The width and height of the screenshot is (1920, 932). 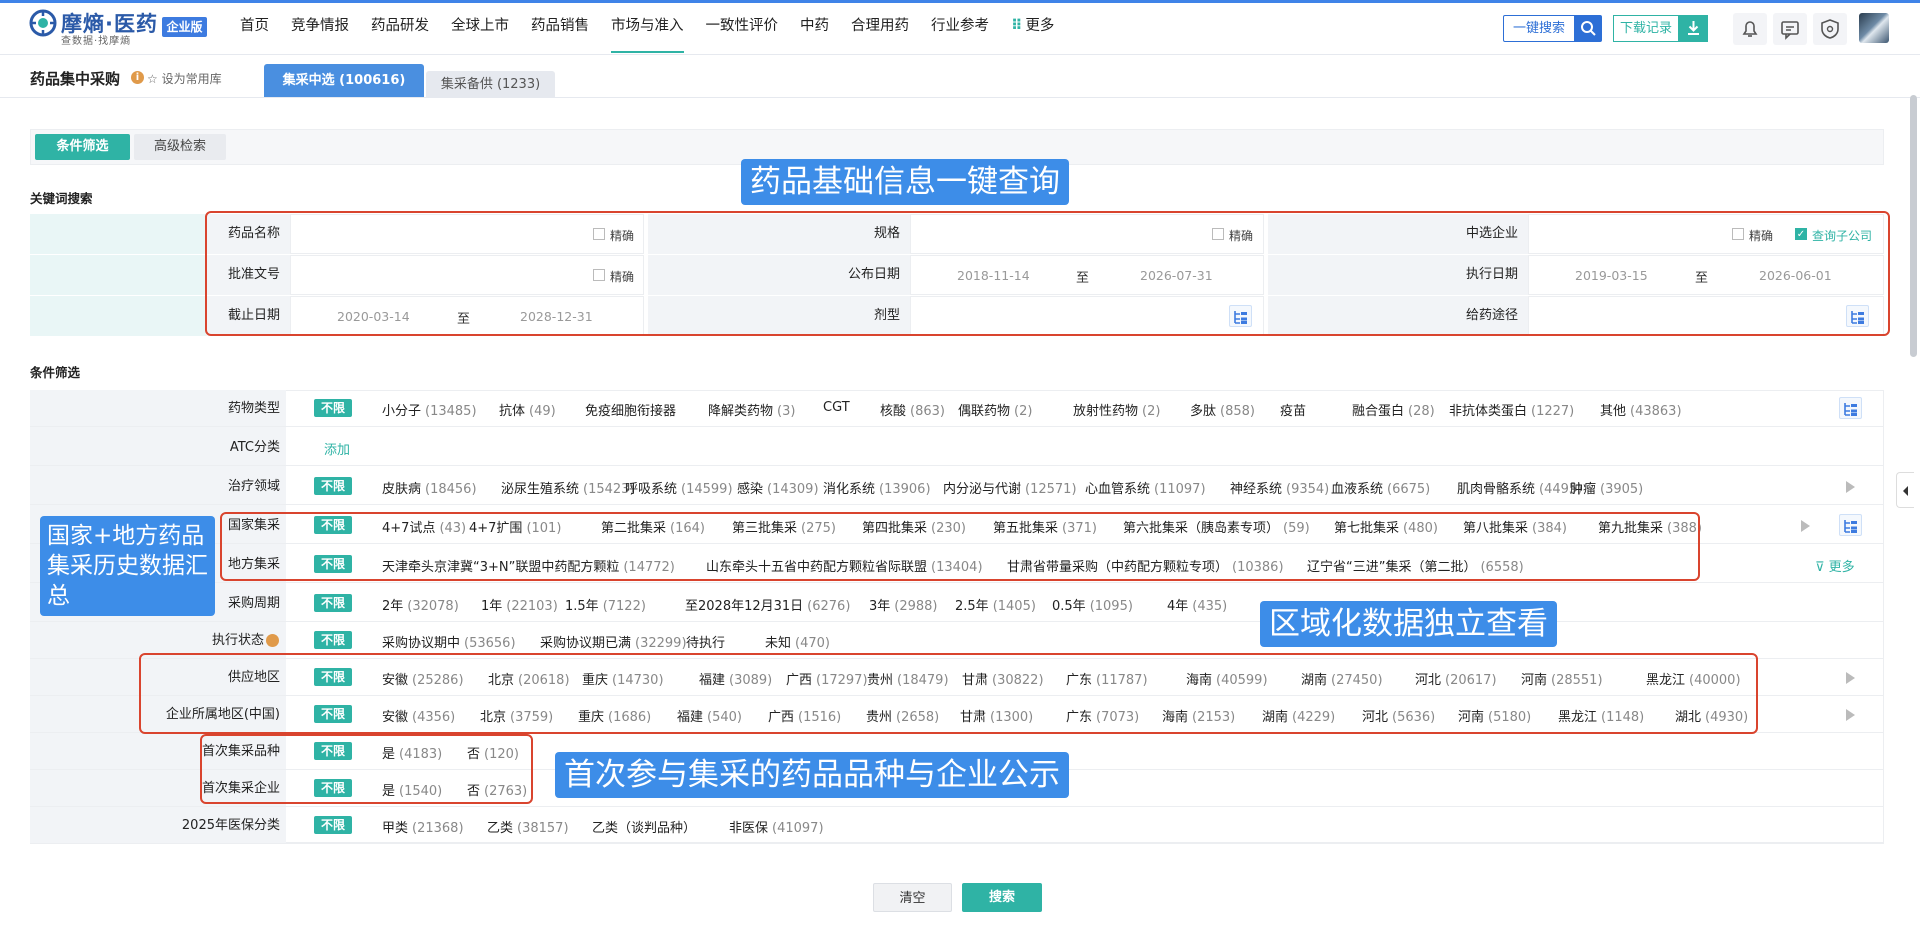 What do you see at coordinates (912, 897) in the screenshot?
I see `clear-button: 清空` at bounding box center [912, 897].